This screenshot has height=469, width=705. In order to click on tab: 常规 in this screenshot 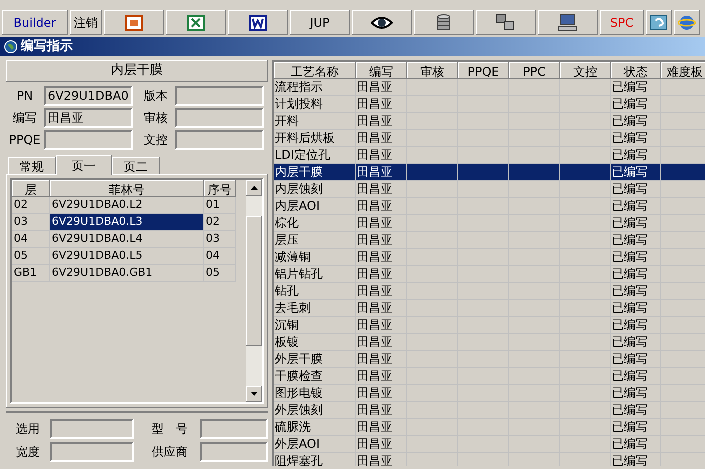, I will do `click(32, 165)`.